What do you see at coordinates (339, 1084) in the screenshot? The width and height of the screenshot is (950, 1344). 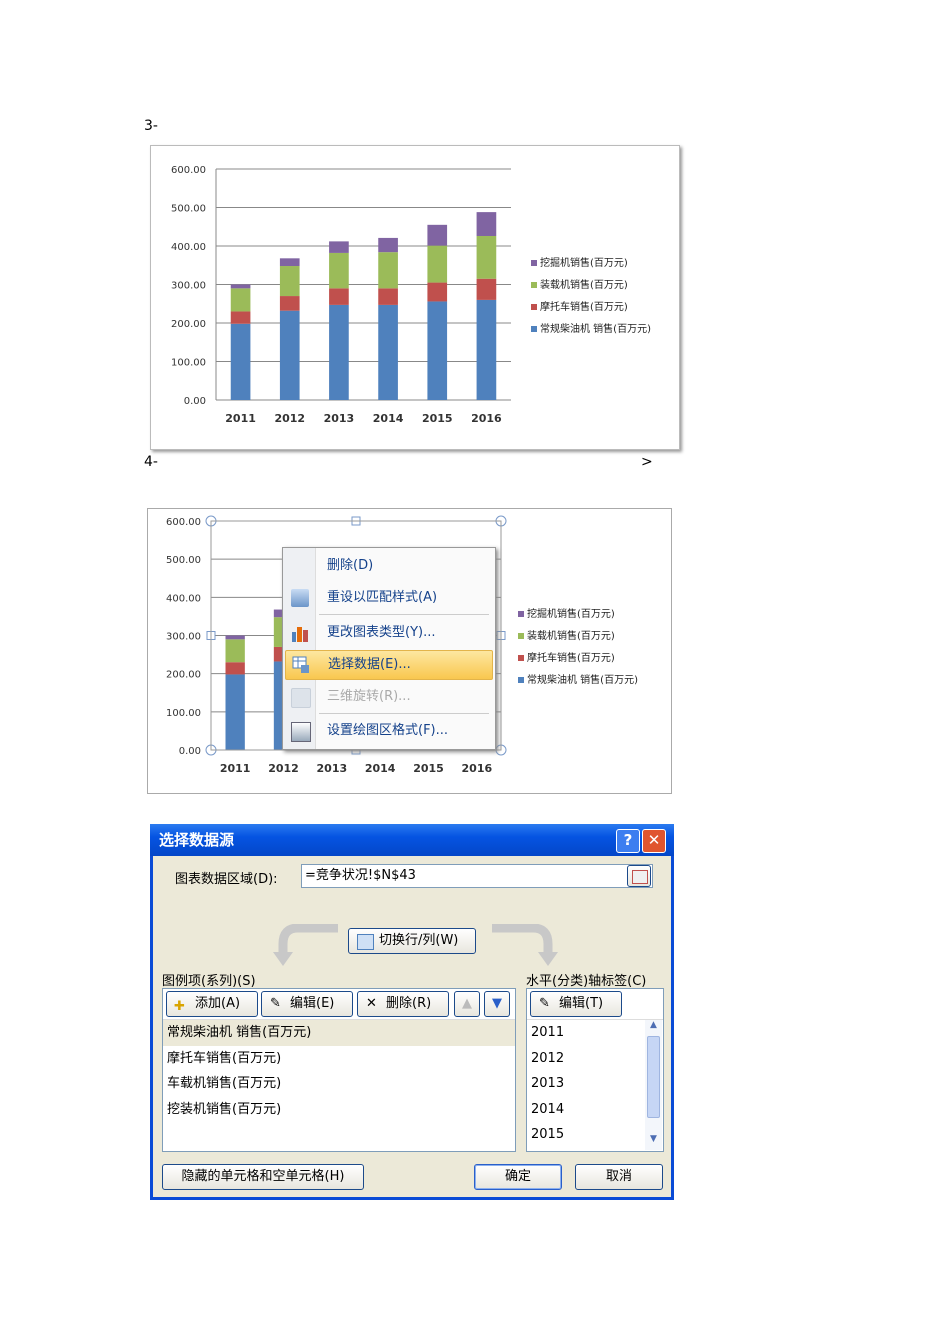 I see `series-item: 车载机销售(百万元)` at bounding box center [339, 1084].